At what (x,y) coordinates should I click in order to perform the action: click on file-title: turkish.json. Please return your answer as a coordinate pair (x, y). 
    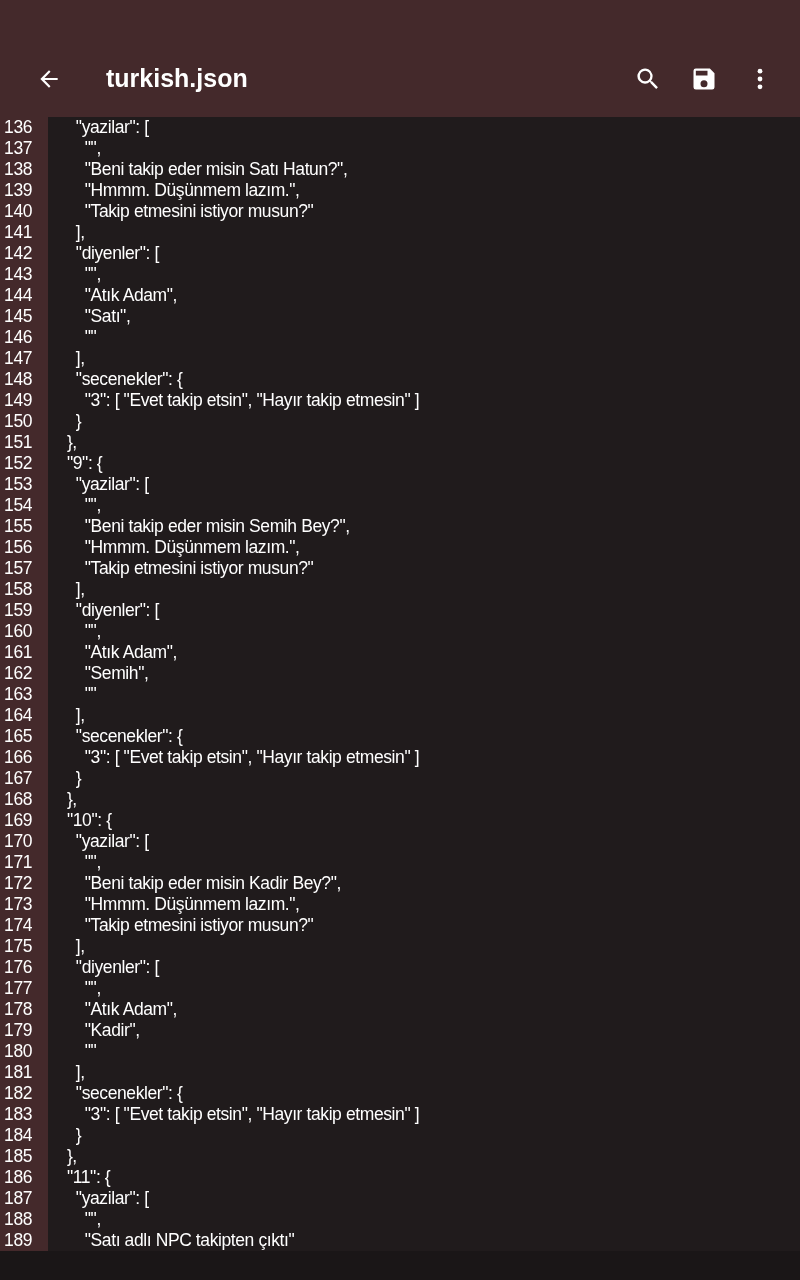
    Looking at the image, I should click on (177, 78).